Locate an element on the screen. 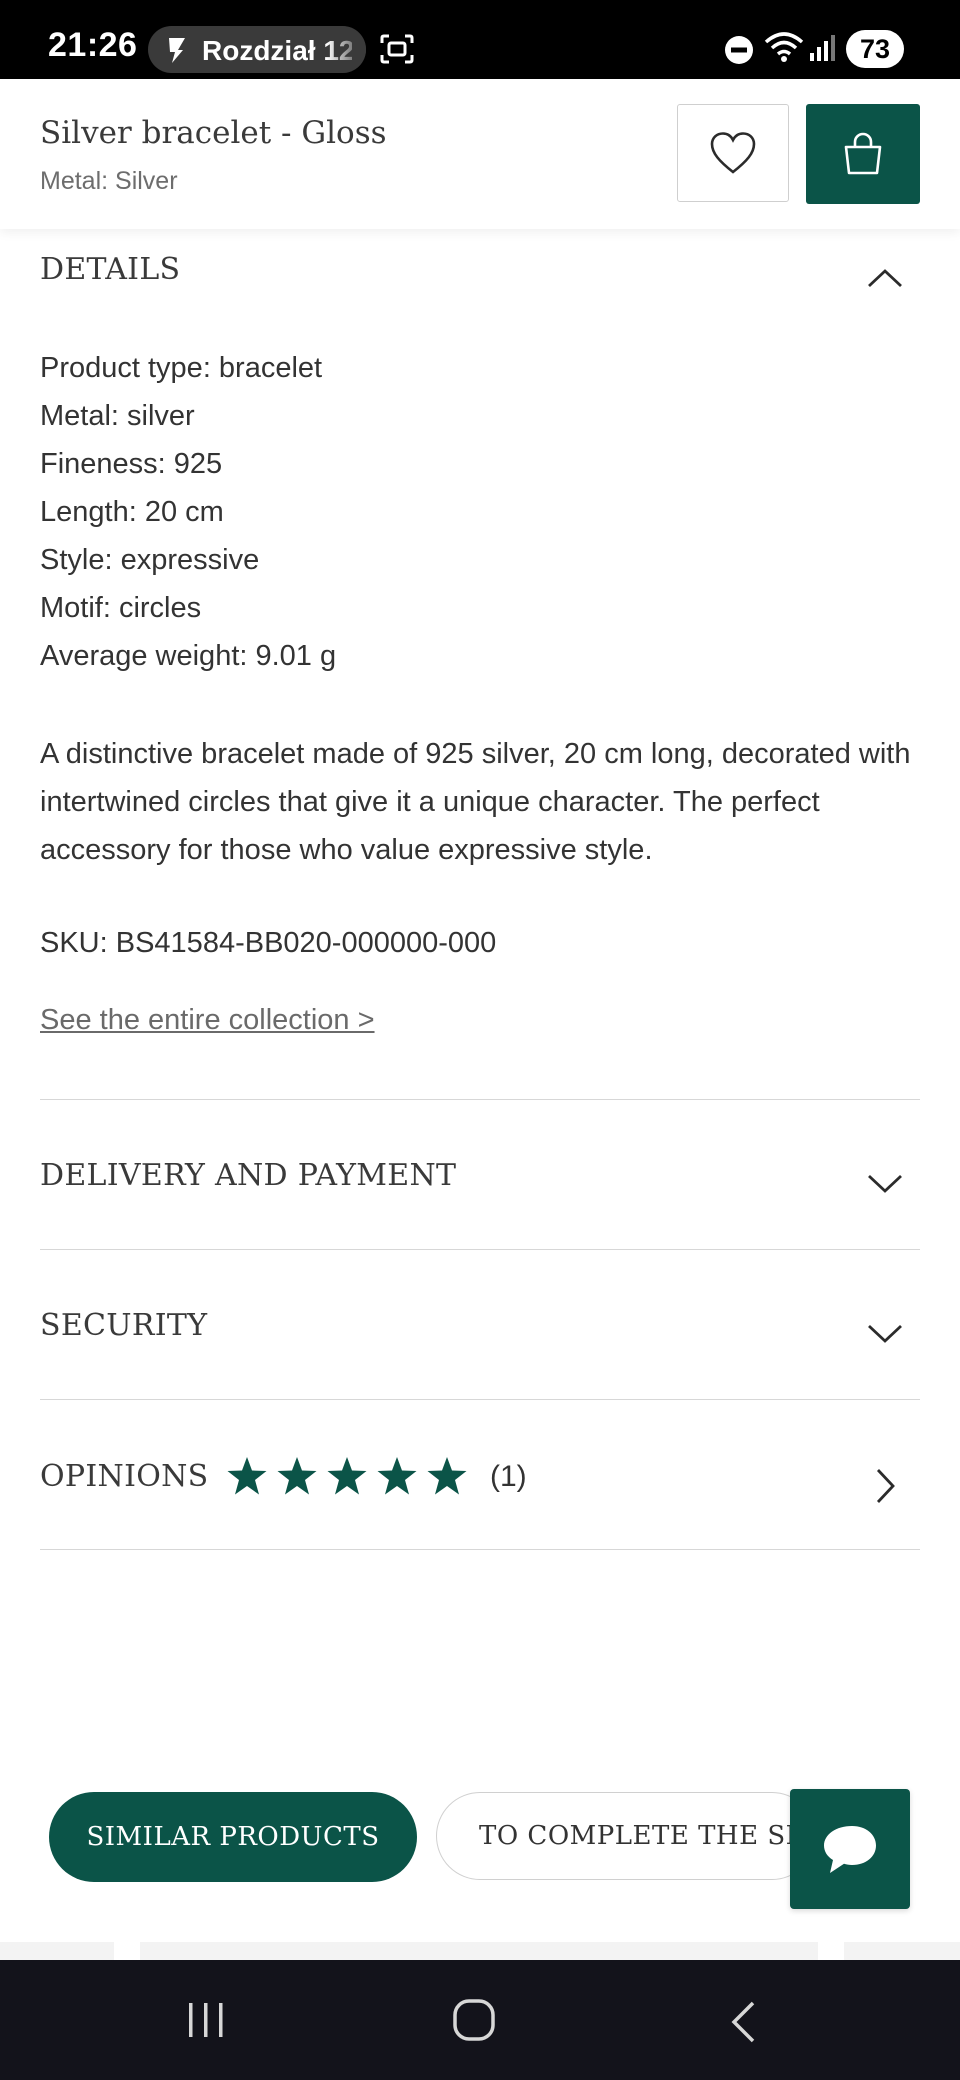  shopping-bag-icon is located at coordinates (863, 153).